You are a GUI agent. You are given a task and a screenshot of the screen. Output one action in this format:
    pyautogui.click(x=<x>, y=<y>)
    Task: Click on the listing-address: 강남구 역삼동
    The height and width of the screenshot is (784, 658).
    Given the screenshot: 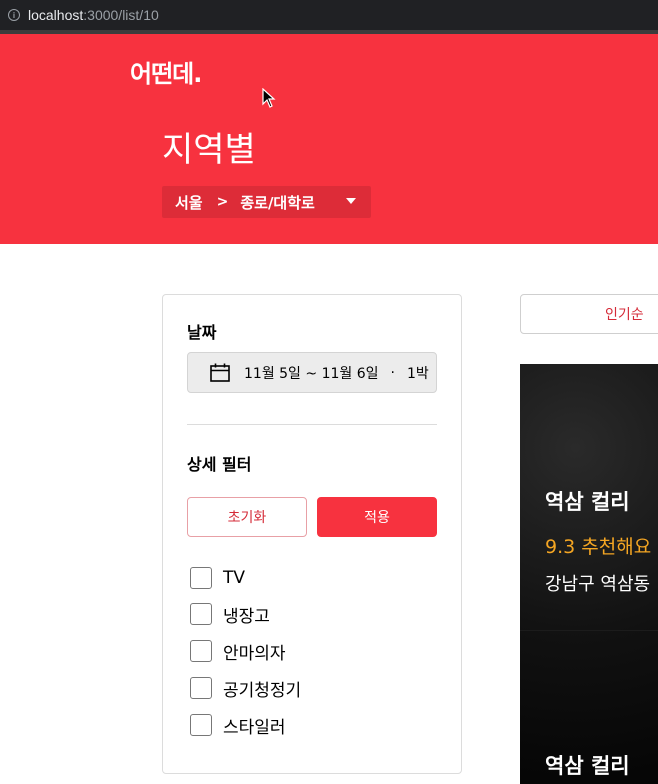 What is the action you would take?
    pyautogui.click(x=598, y=584)
    